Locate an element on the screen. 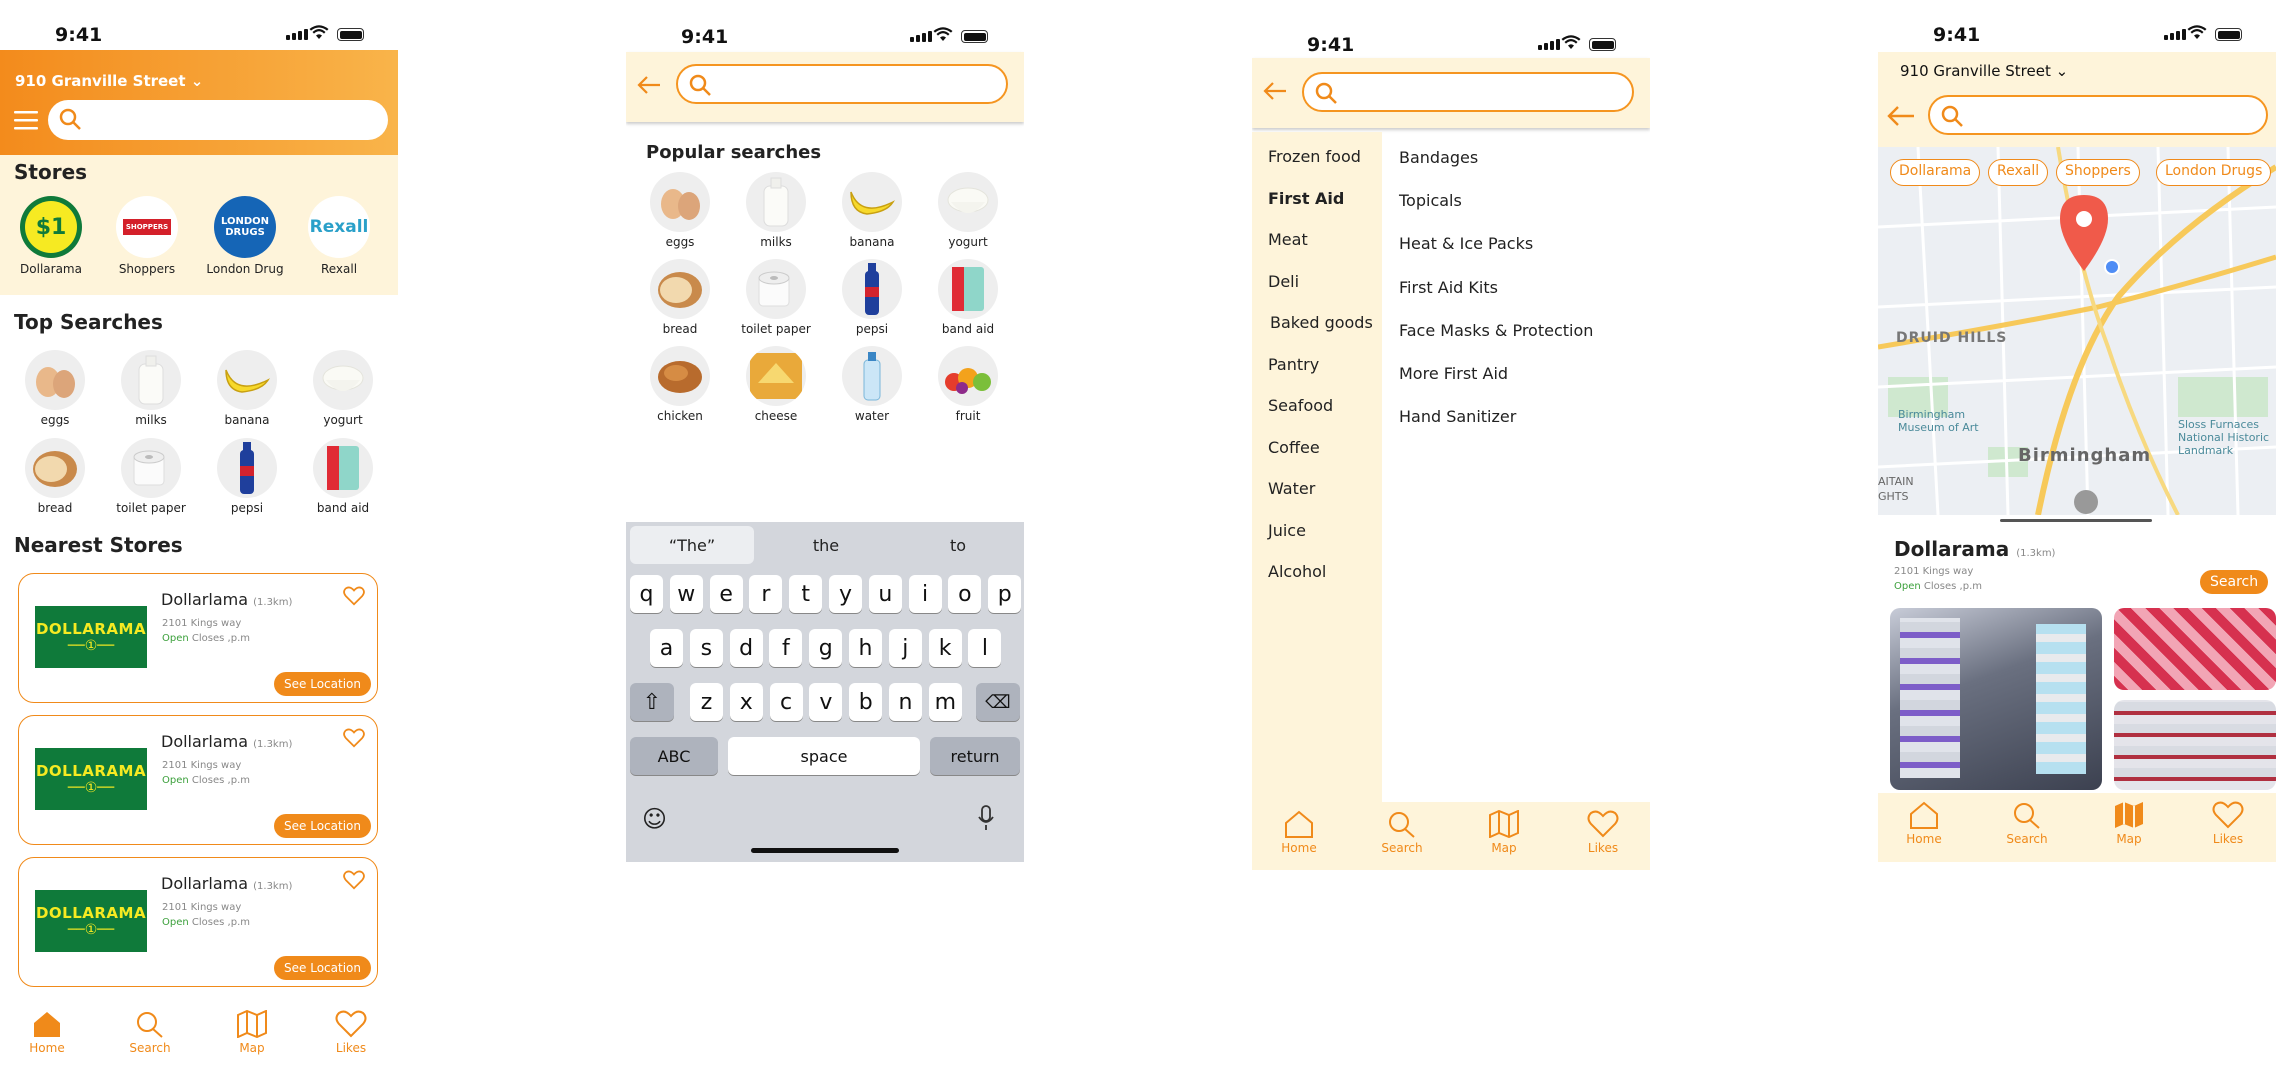 Image resolution: width=2276 pixels, height=1073 pixels. category-item: Deli is located at coordinates (1283, 281).